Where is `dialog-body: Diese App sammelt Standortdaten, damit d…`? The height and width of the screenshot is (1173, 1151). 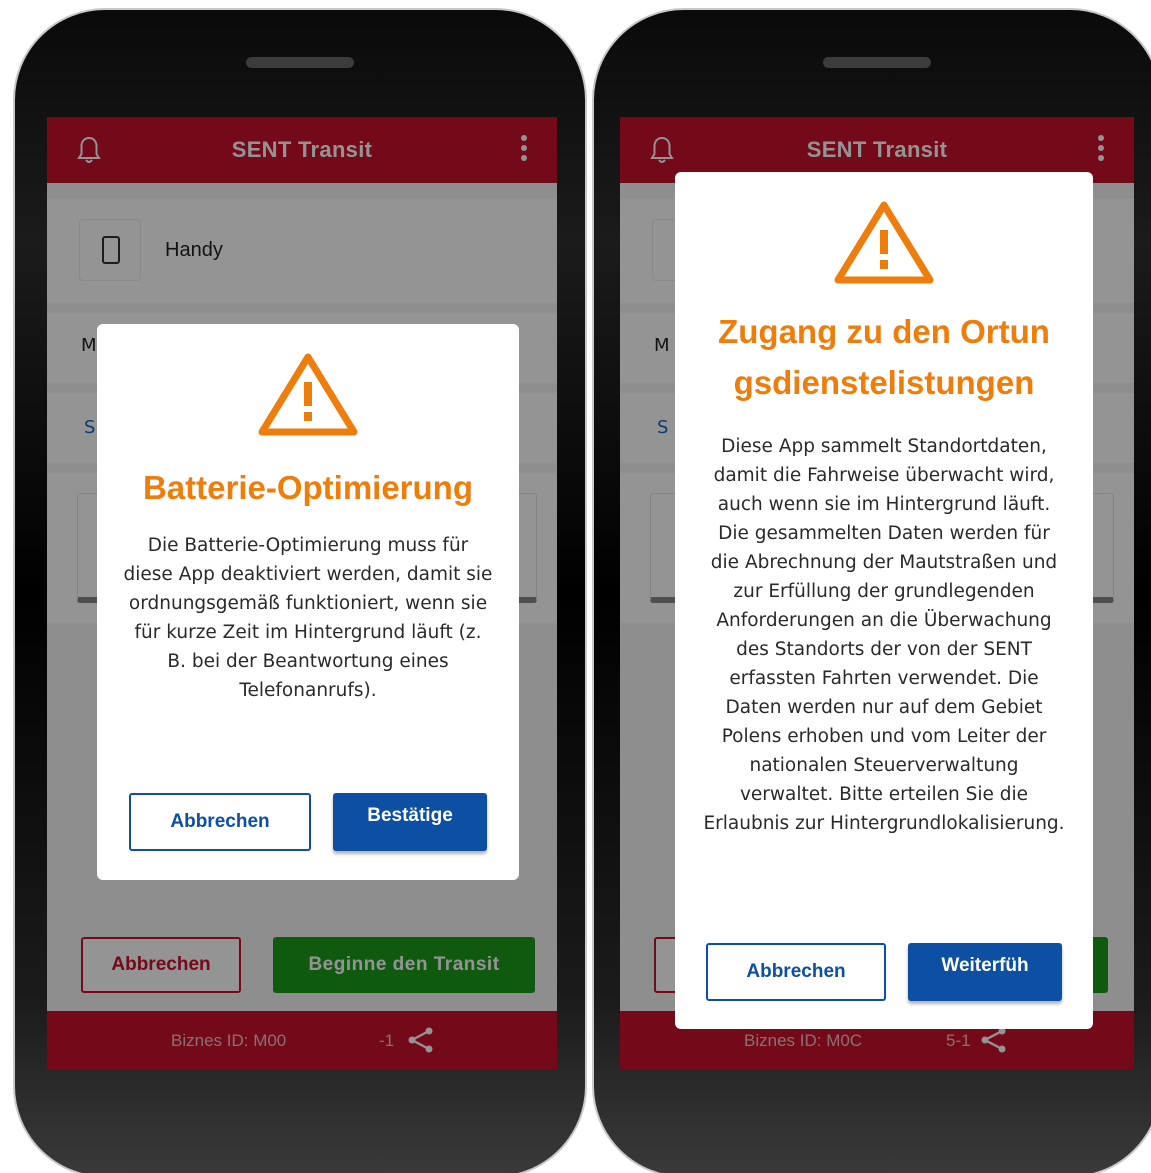 dialog-body: Diese App sammelt Standortdaten, damit d… is located at coordinates (884, 635).